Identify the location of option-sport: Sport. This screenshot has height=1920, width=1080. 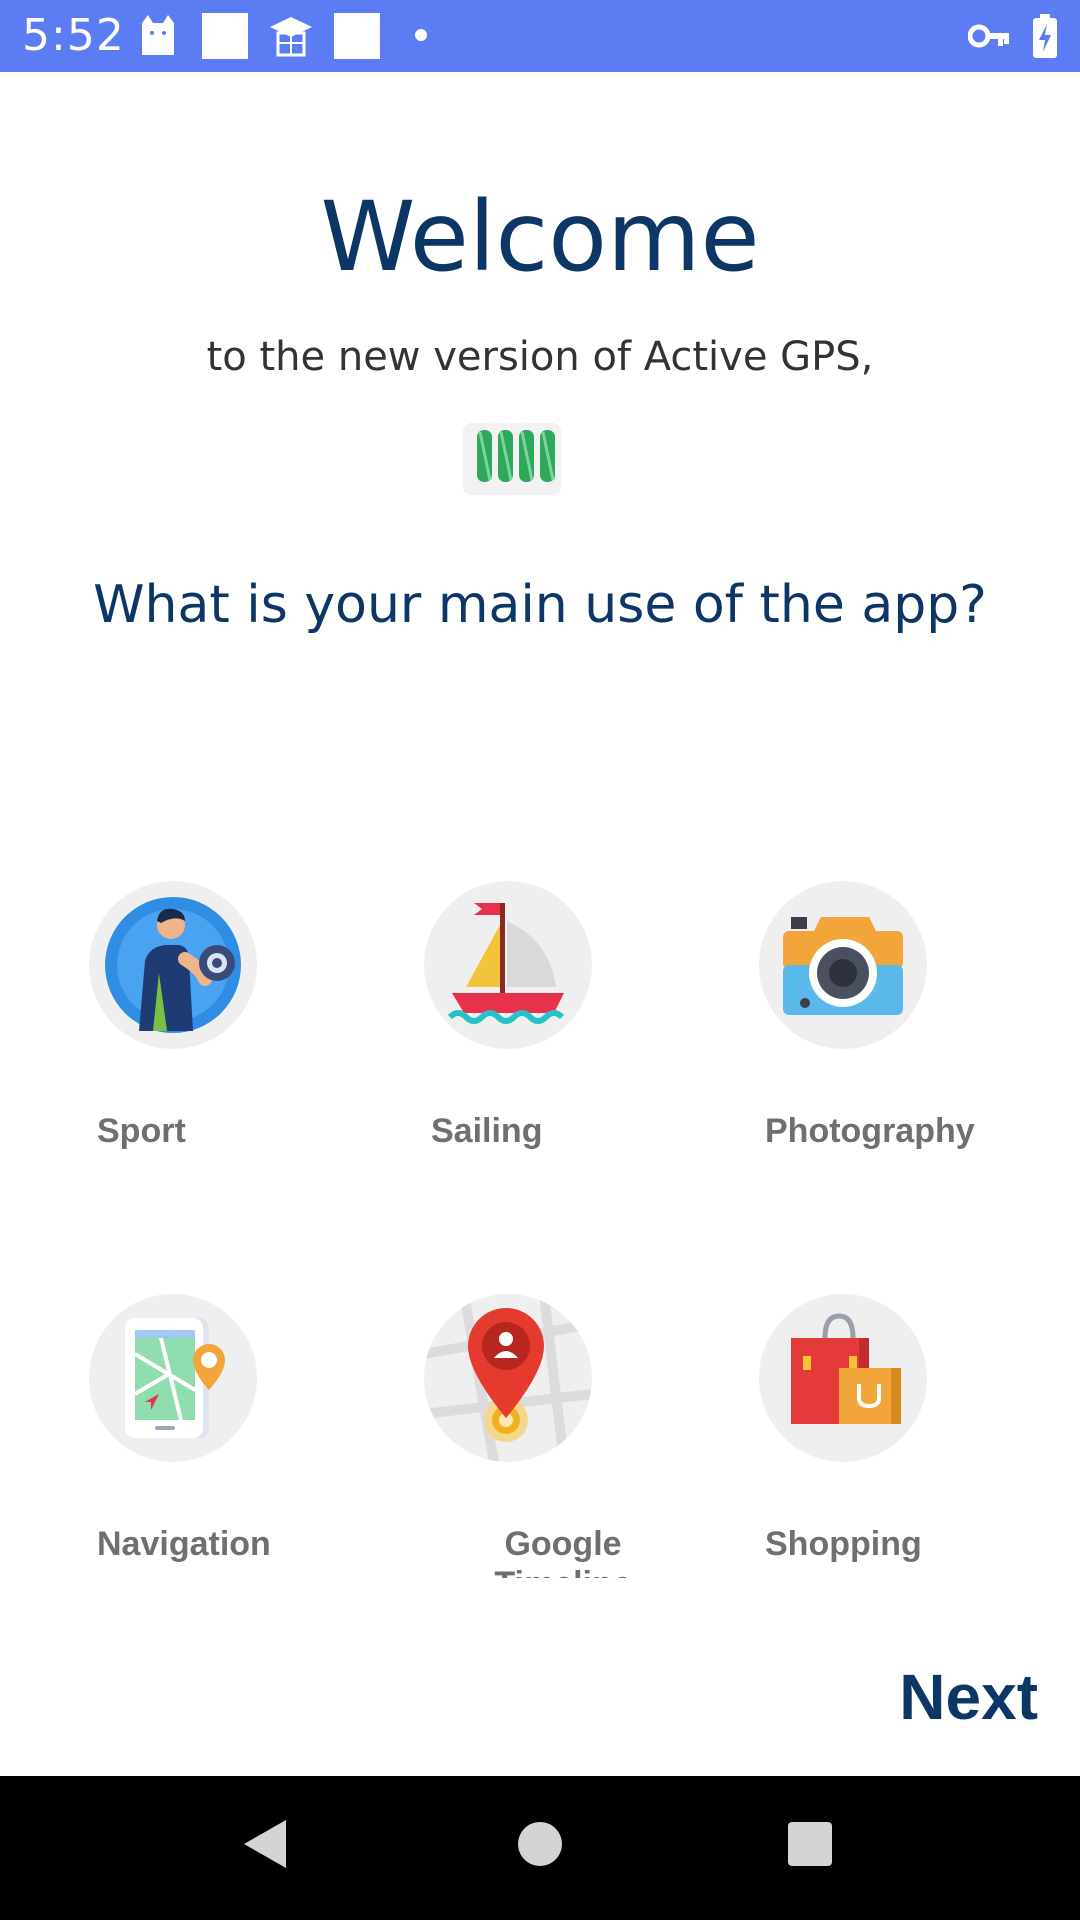
(239, 1031).